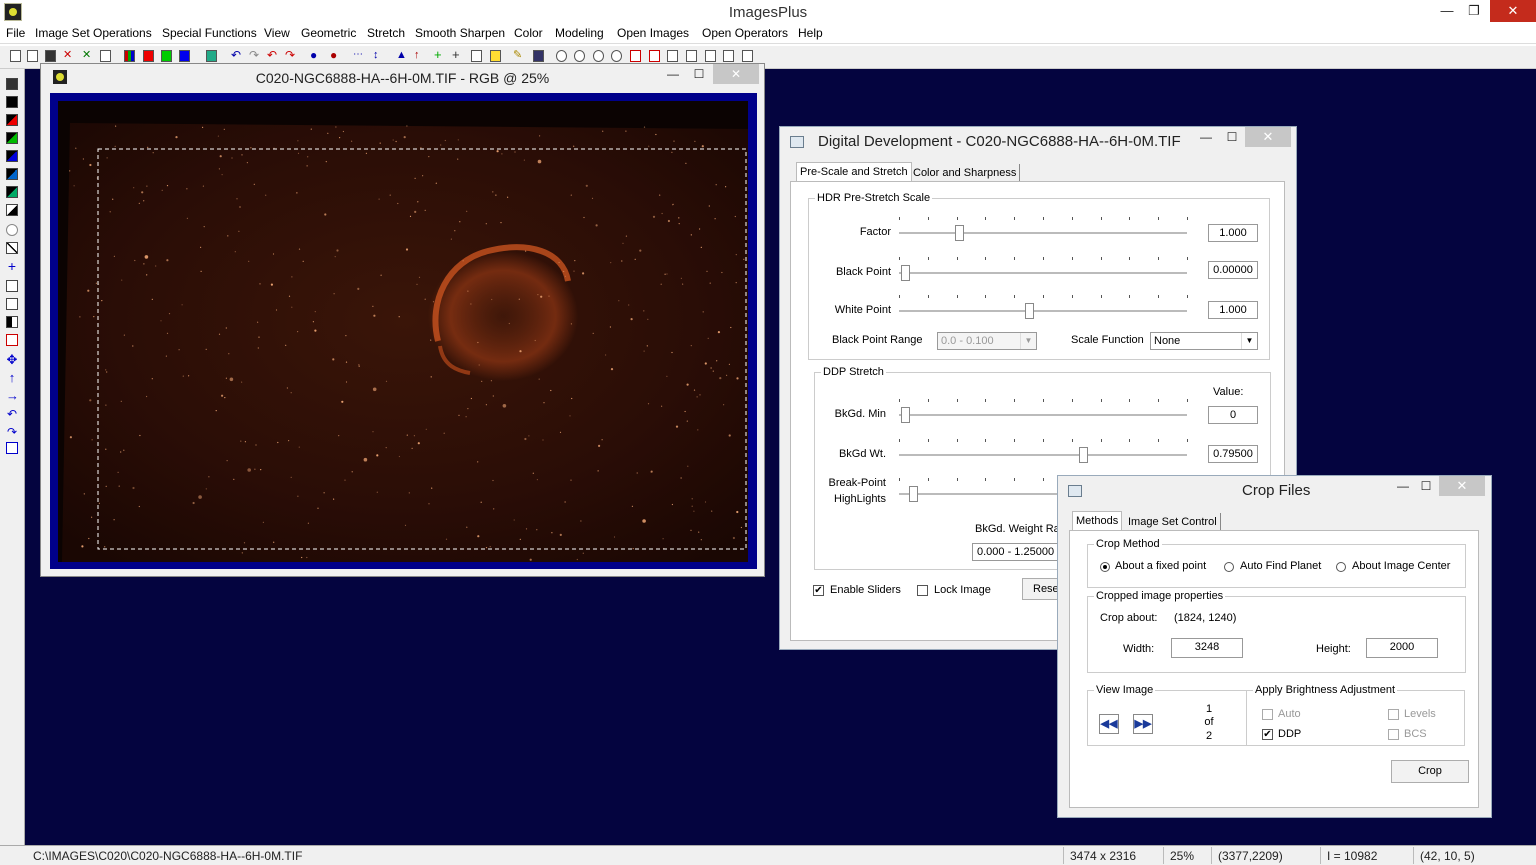  I want to click on delete-icon: ✕, so click(68, 56).